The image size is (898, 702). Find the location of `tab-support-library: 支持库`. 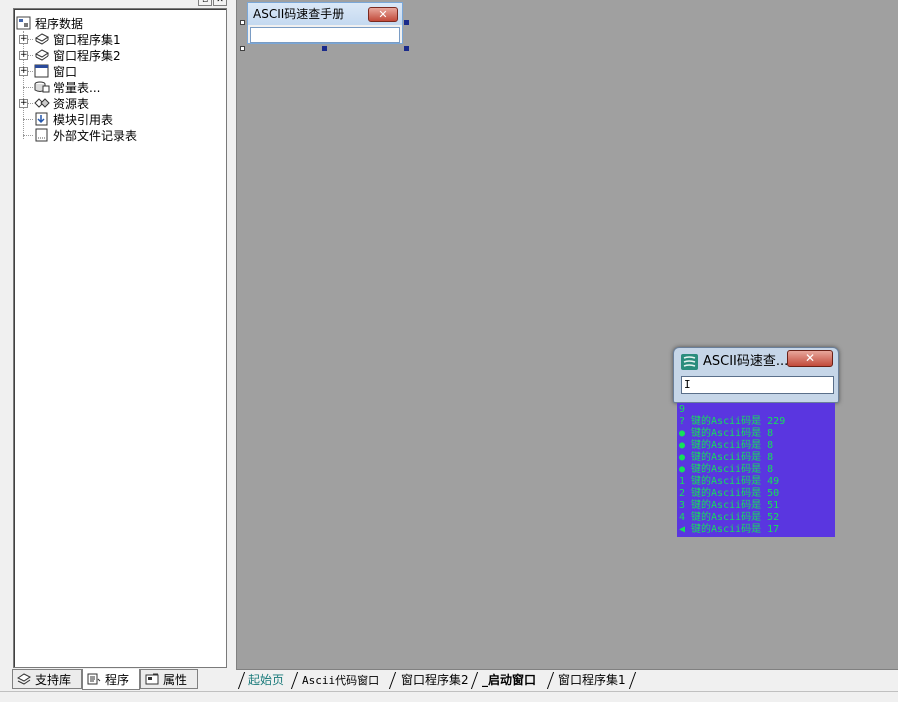

tab-support-library: 支持库 is located at coordinates (47, 679).